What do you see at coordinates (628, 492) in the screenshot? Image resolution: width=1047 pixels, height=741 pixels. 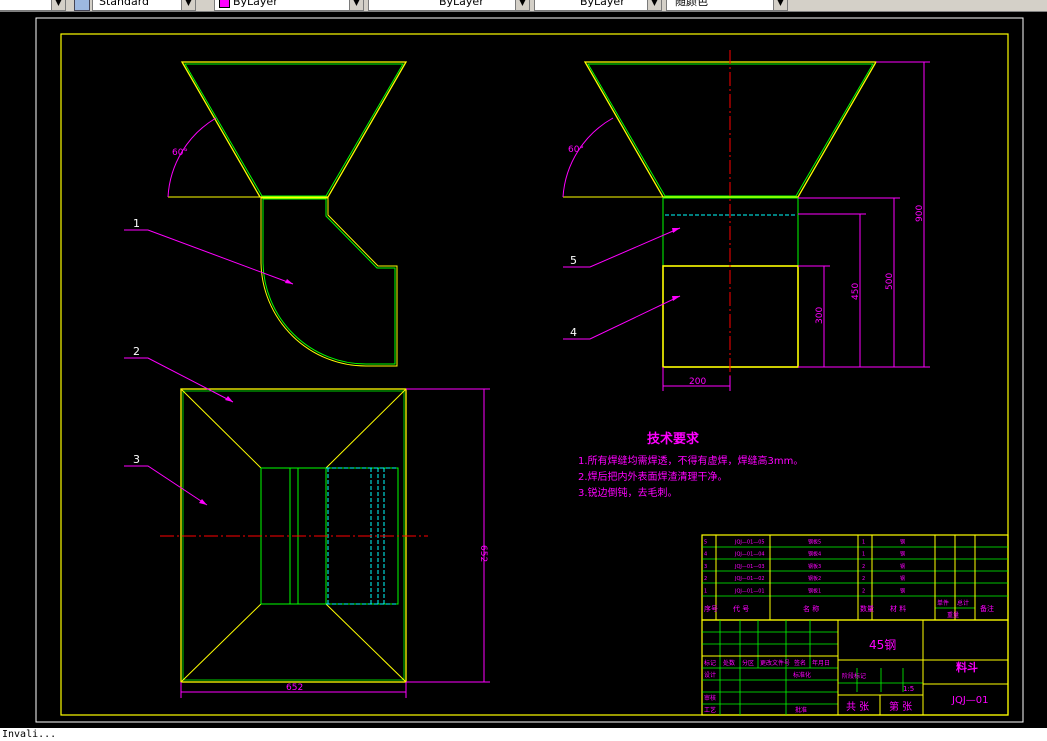 I see `tech-req-line-3: 3.锐边倒钝，去毛刺。` at bounding box center [628, 492].